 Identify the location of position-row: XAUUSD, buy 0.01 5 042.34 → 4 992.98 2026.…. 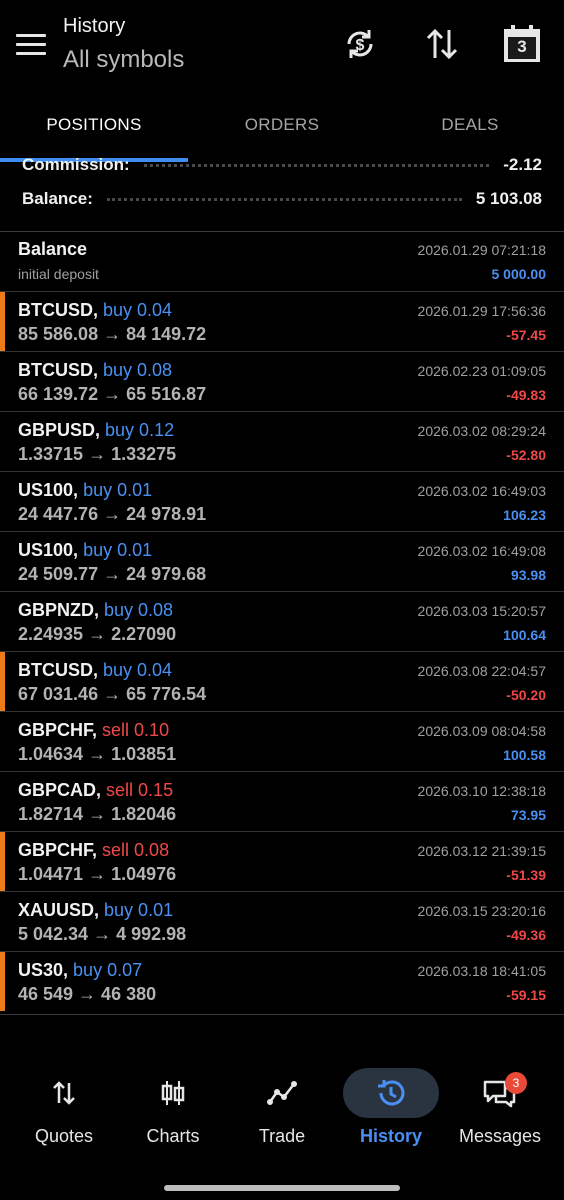
(282, 921).